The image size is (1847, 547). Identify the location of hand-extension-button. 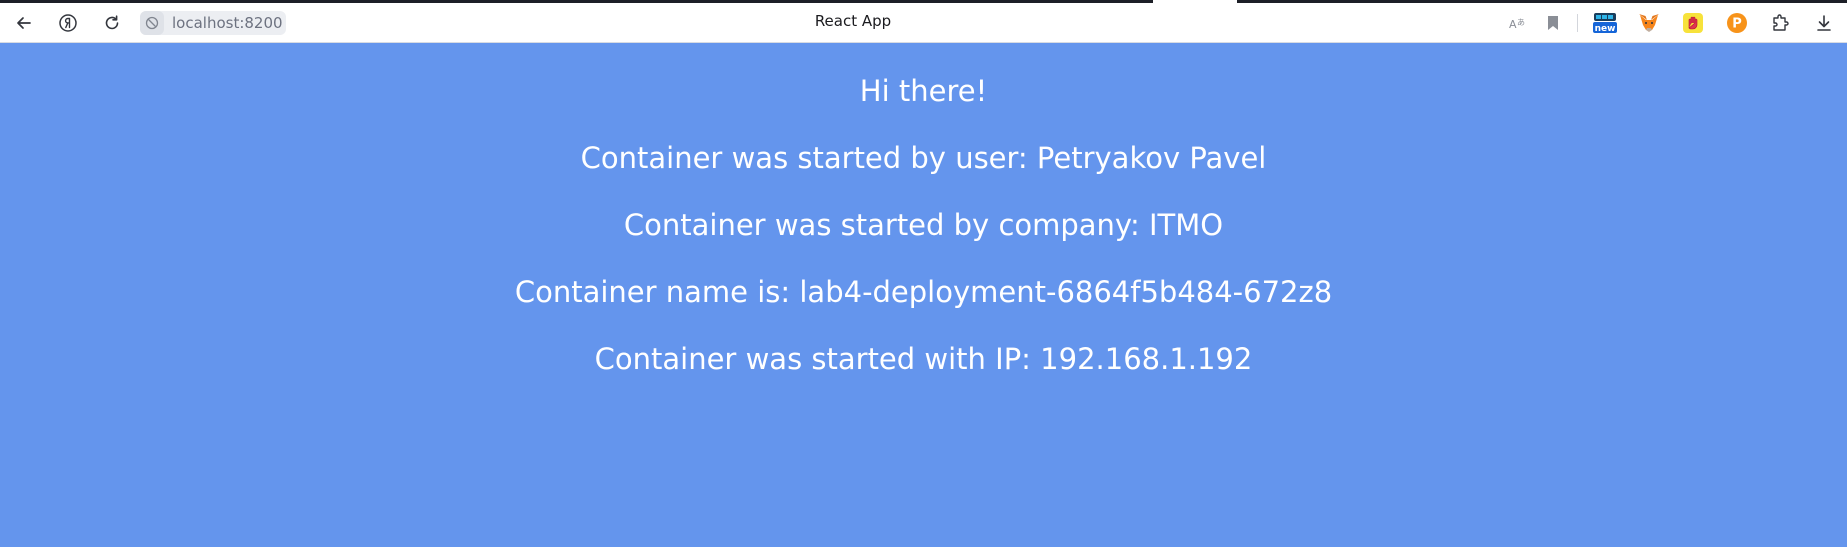
(1693, 23).